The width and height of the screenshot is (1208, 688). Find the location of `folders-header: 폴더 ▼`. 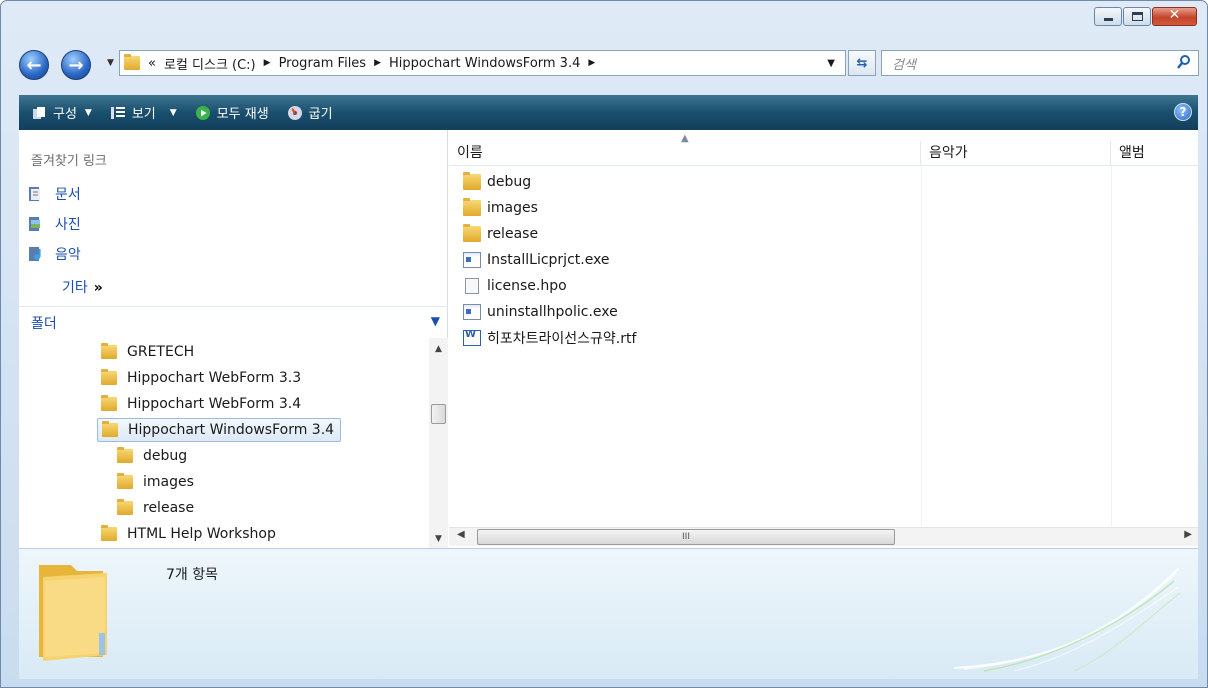

folders-header: 폴더 ▼ is located at coordinates (233, 322).